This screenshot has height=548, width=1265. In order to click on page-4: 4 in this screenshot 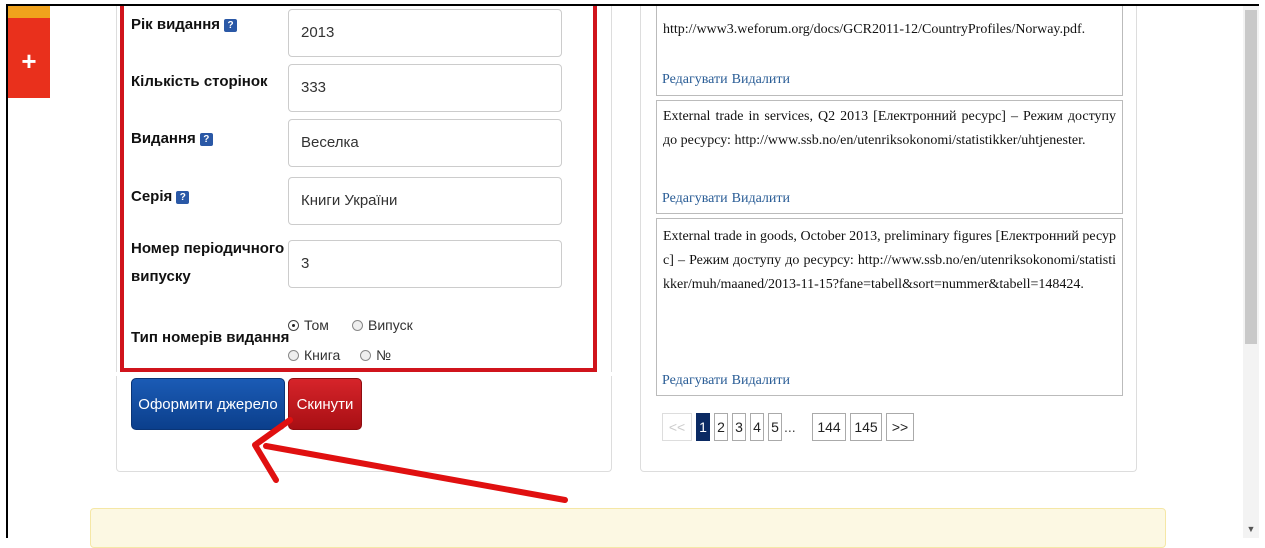, I will do `click(757, 427)`.